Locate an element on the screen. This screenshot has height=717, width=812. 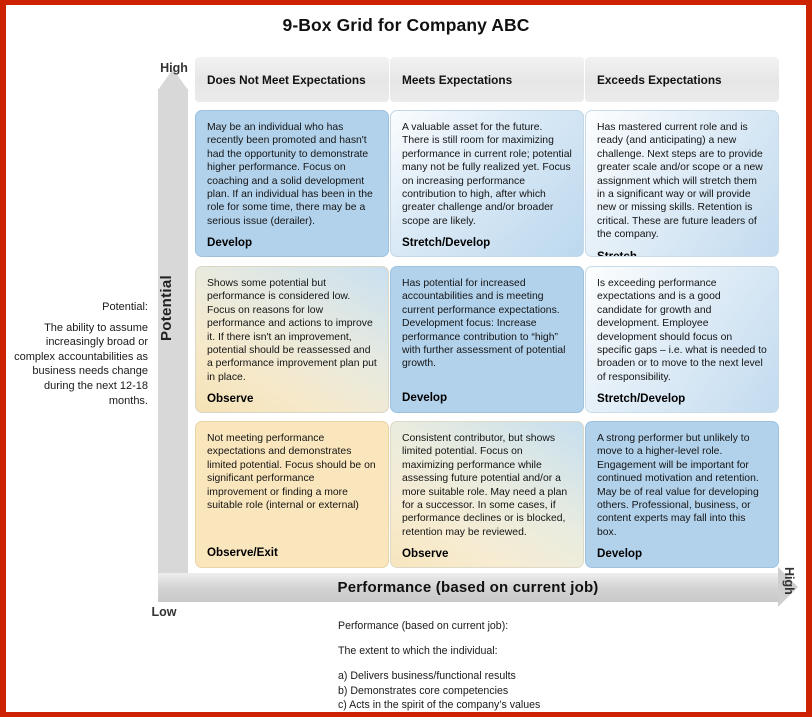
cell-action: Observe/Exit is located at coordinates (242, 552).